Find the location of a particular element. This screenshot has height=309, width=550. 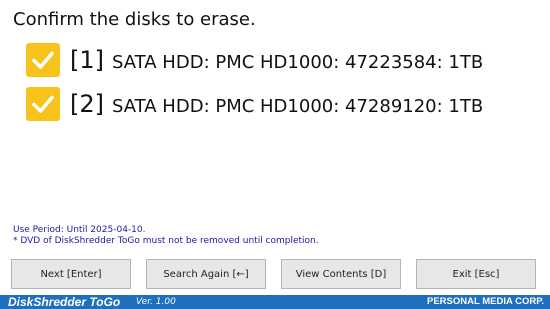

disk-row-1: [1] SATA HDD: PMC HD1000: 47223584: 1TB is located at coordinates (254, 60).